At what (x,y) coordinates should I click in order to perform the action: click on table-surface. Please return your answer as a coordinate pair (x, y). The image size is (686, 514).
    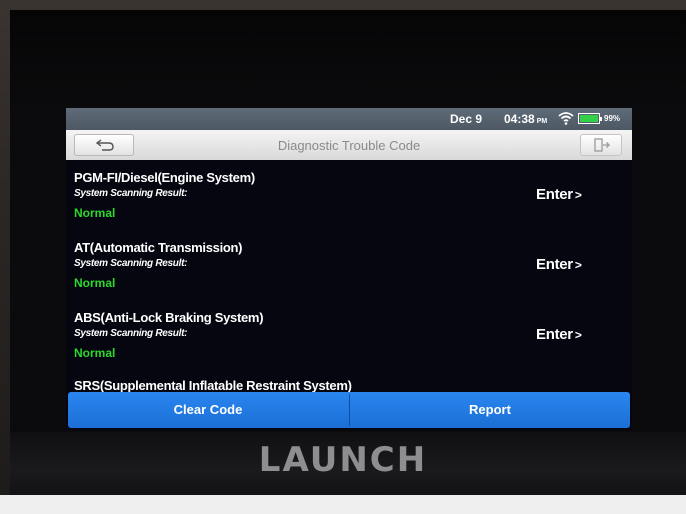
    Looking at the image, I should click on (343, 504).